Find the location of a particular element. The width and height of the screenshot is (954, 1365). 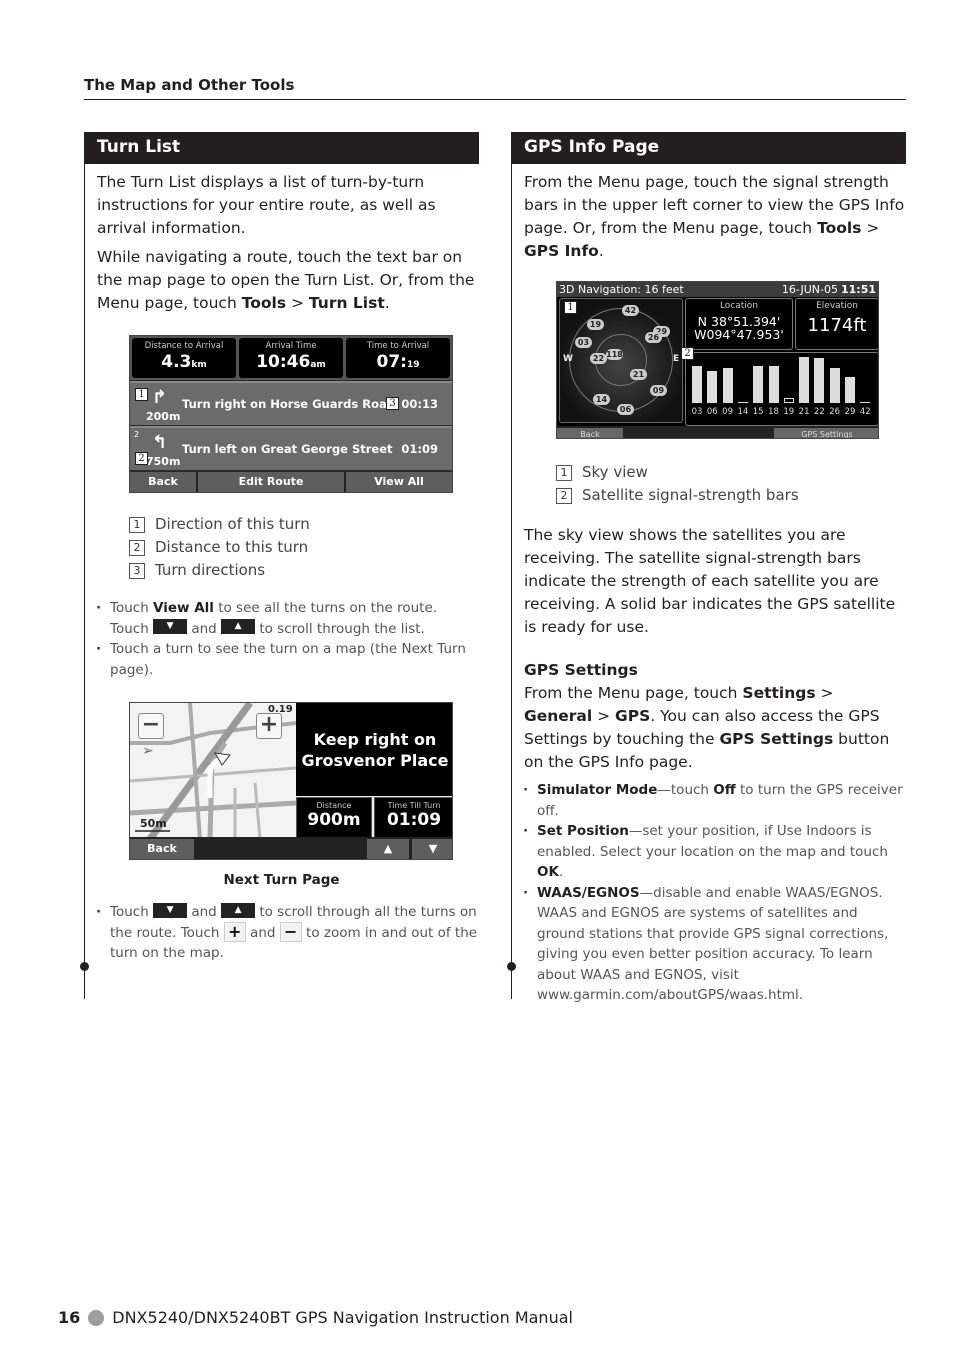

turn-instruction: Turn right on Horse Guards Road is located at coordinates (288, 404).